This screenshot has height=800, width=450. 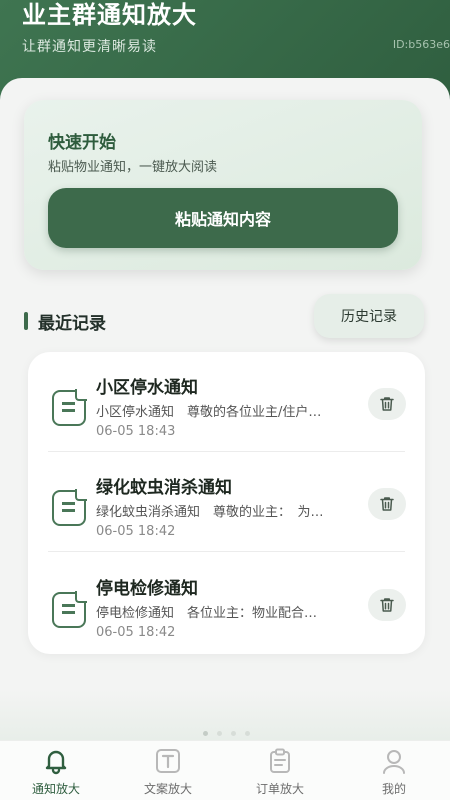 What do you see at coordinates (167, 789) in the screenshot?
I see `tab-label: 文案放大` at bounding box center [167, 789].